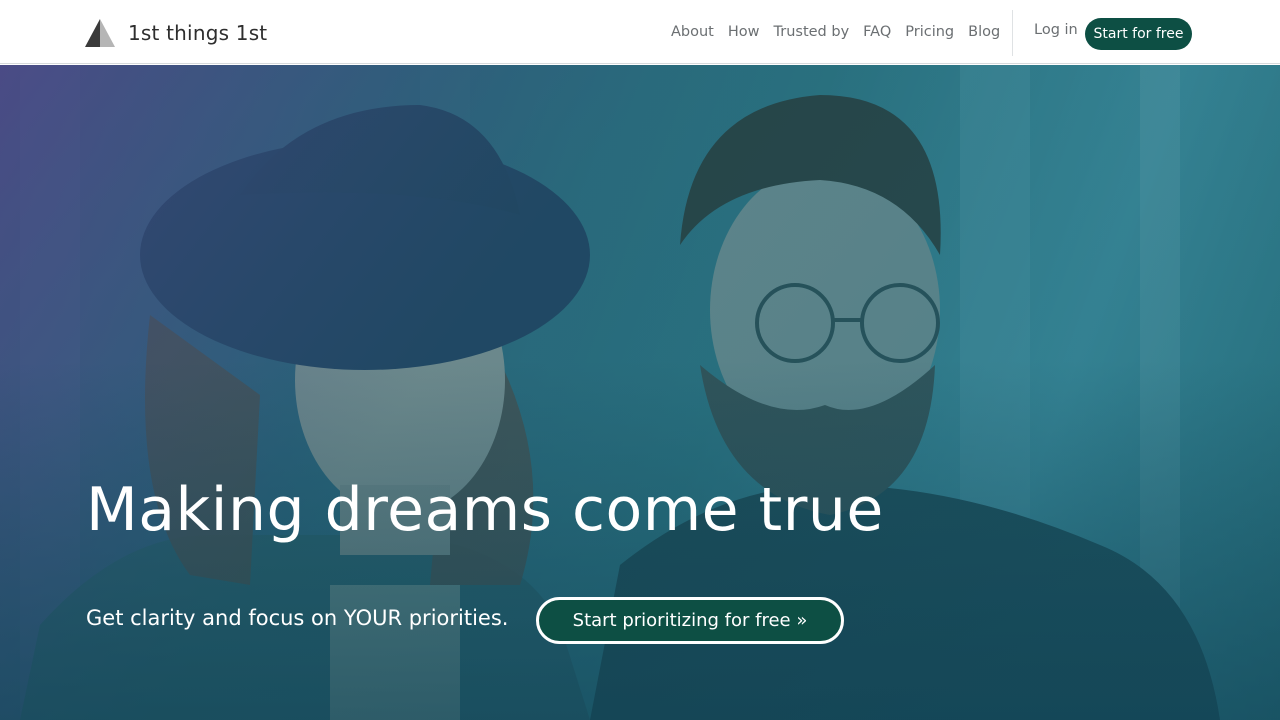  I want to click on nav-link-about: About, so click(692, 32).